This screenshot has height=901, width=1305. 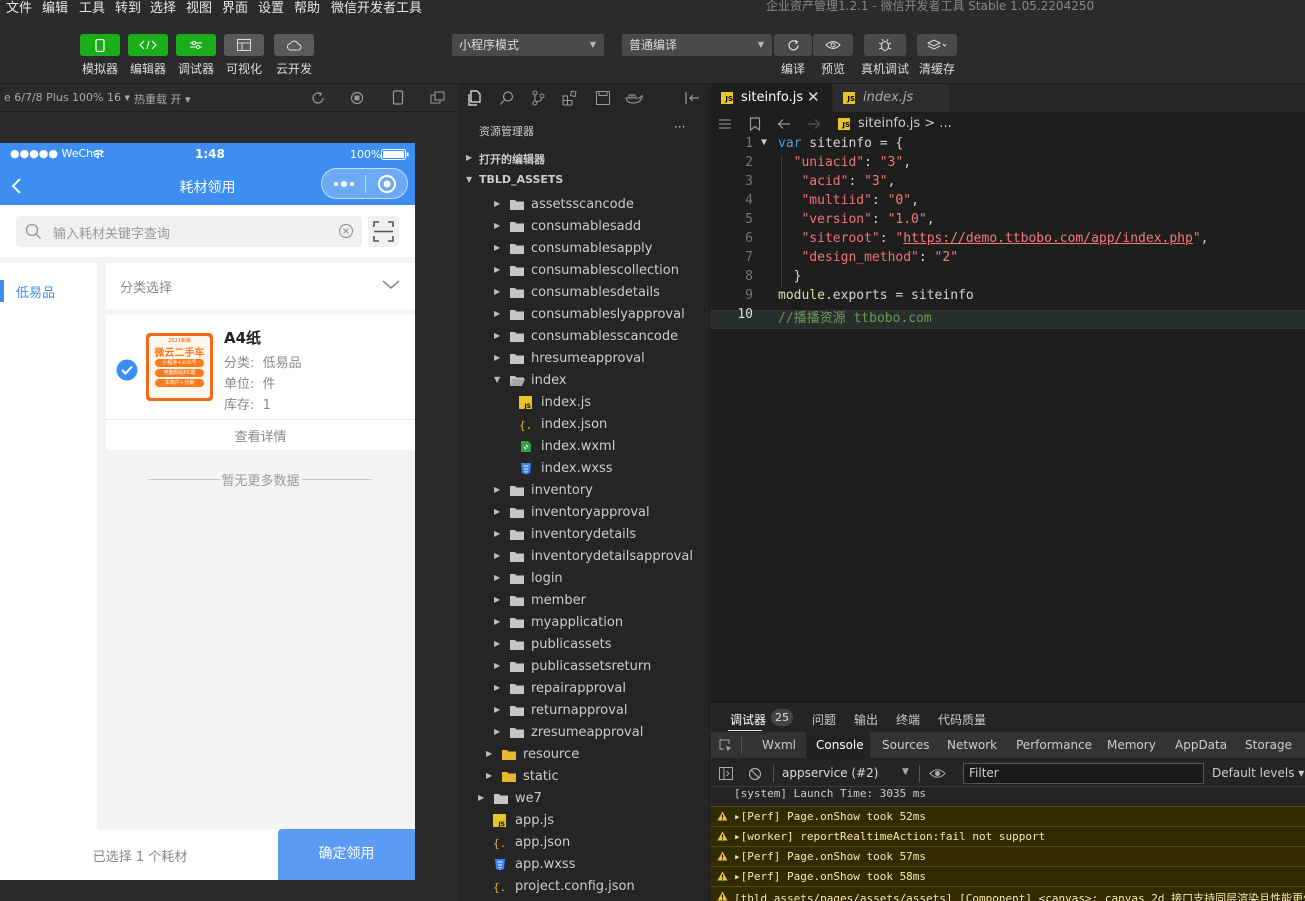 I want to click on scan-button, so click(x=383, y=231).